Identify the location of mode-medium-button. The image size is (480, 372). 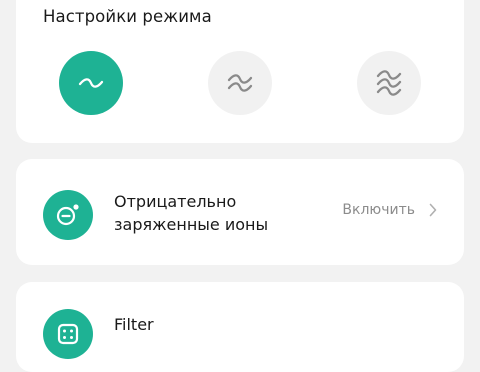
(240, 83).